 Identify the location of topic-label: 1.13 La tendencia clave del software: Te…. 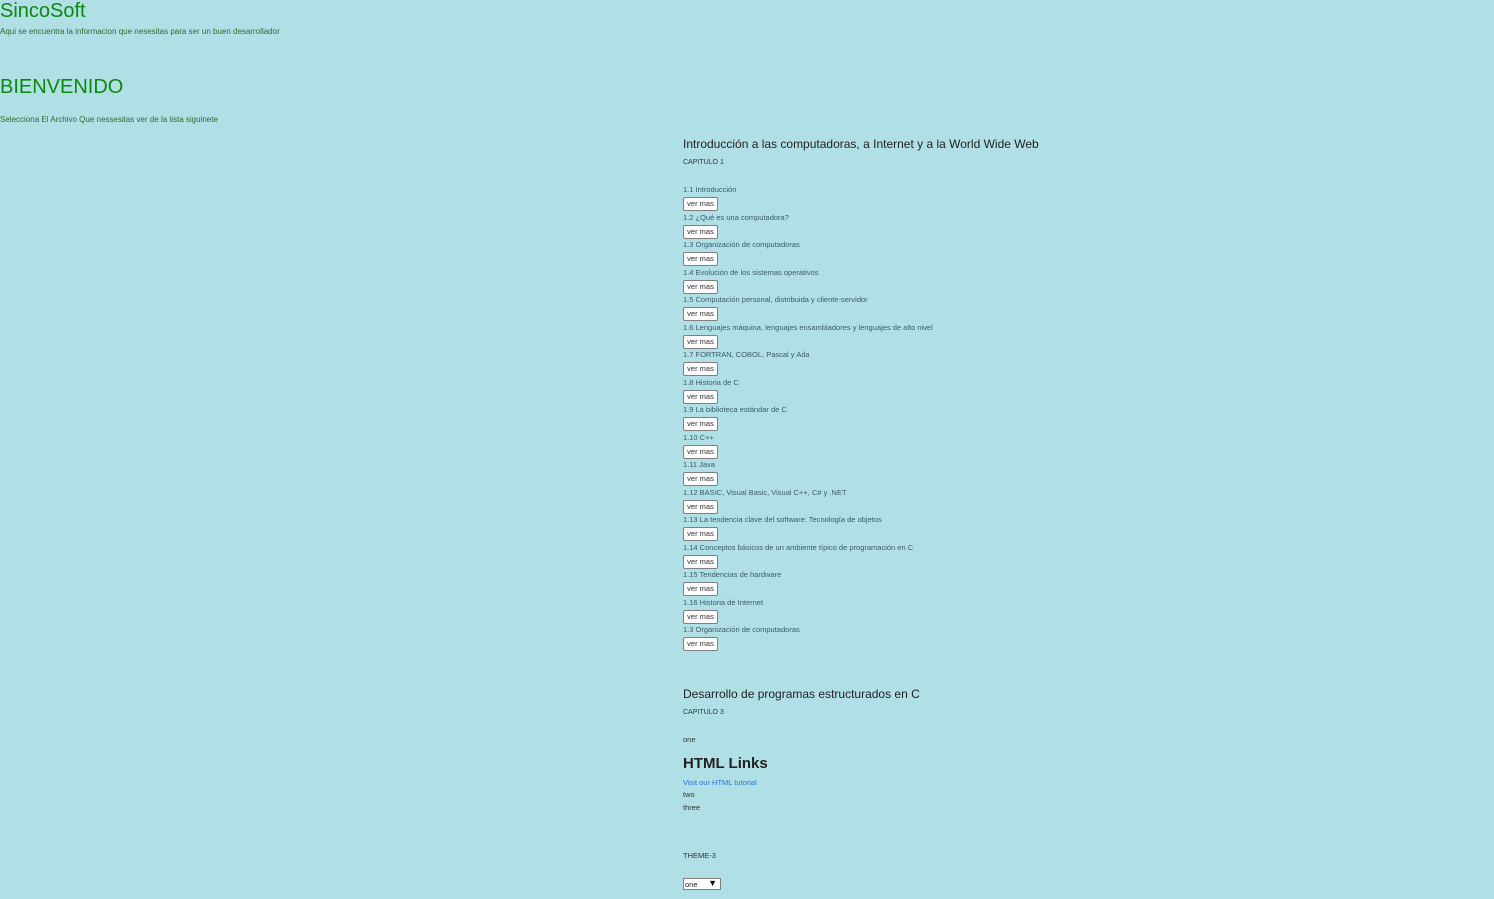
(782, 519).